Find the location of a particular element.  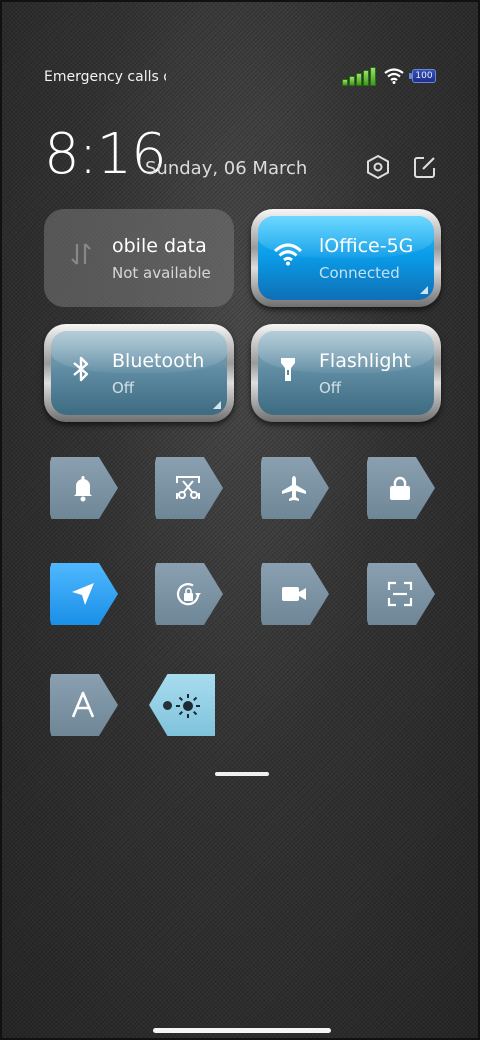

status-icons: 100 is located at coordinates (389, 76).